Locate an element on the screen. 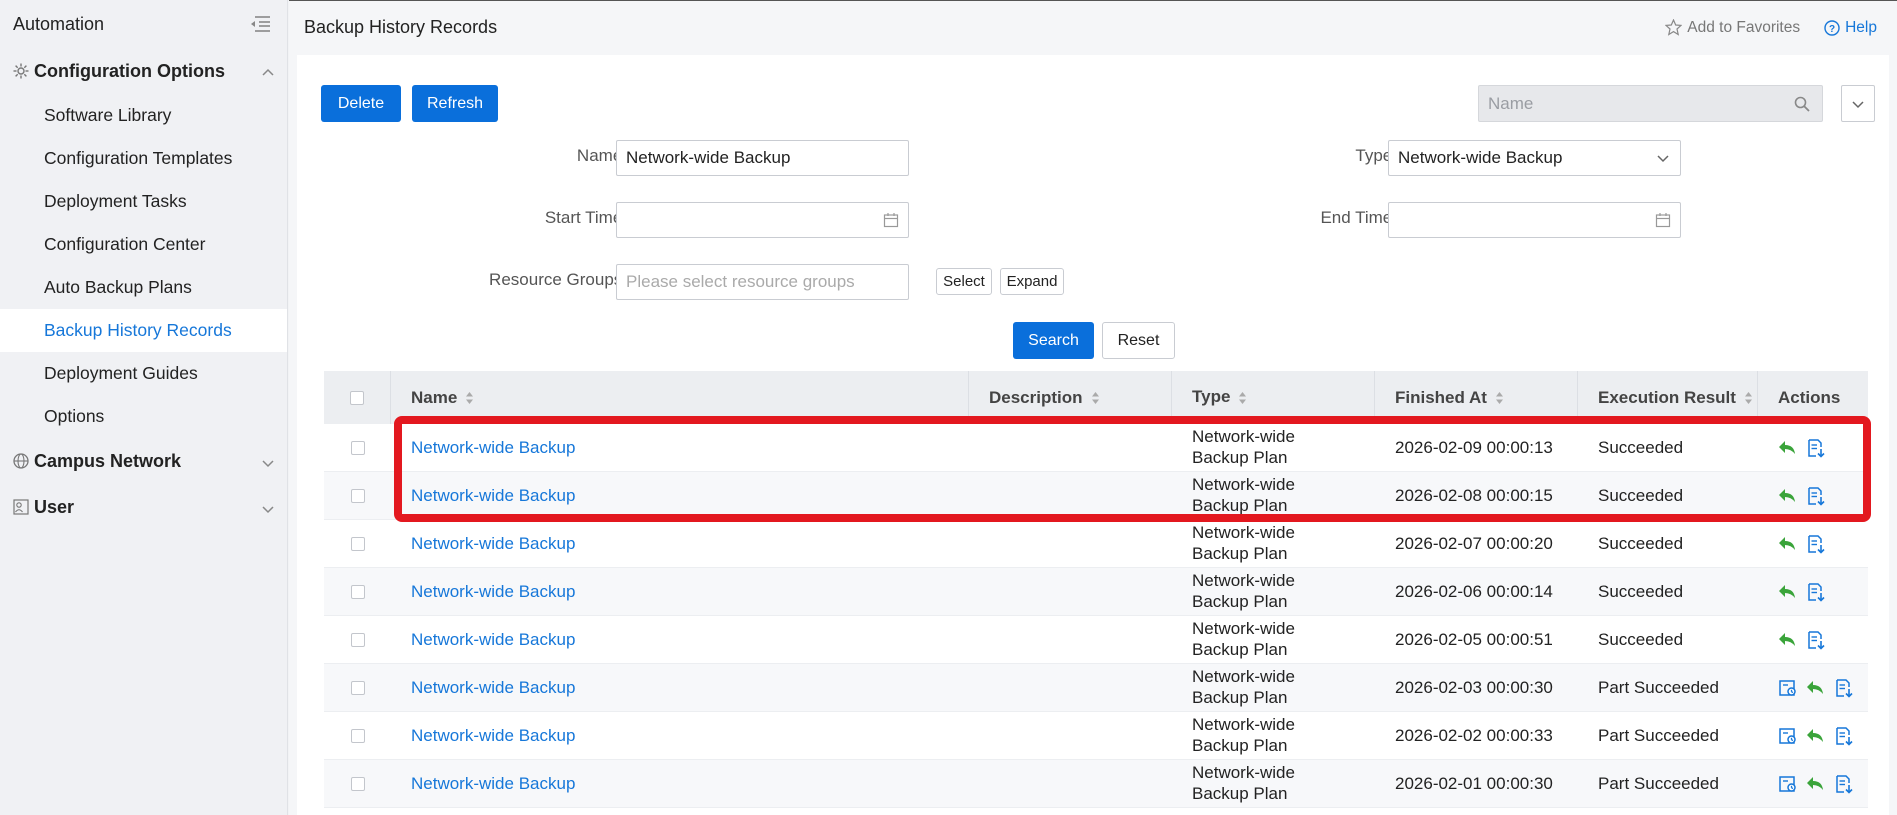 The height and width of the screenshot is (815, 1897). name-search-input: Name is located at coordinates (1650, 103).